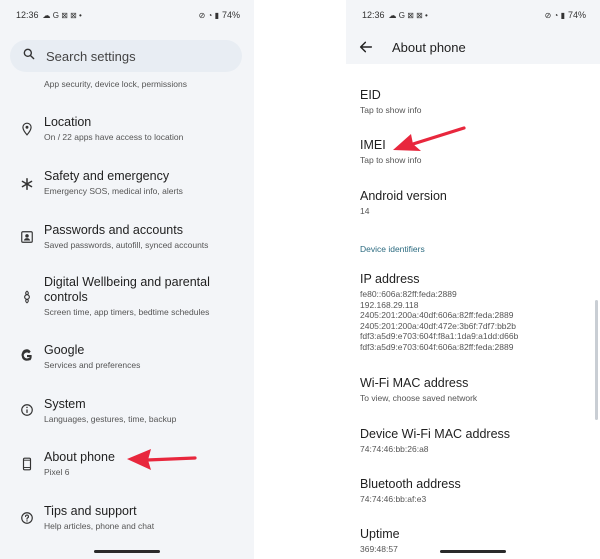  I want to click on row-title: EID, so click(370, 95).